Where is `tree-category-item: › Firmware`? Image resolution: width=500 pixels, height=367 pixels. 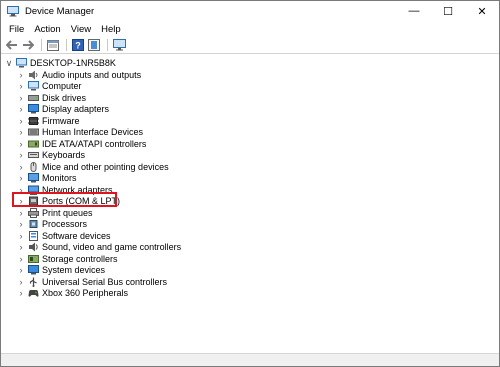
tree-category-item: › Firmware is located at coordinates (48, 121).